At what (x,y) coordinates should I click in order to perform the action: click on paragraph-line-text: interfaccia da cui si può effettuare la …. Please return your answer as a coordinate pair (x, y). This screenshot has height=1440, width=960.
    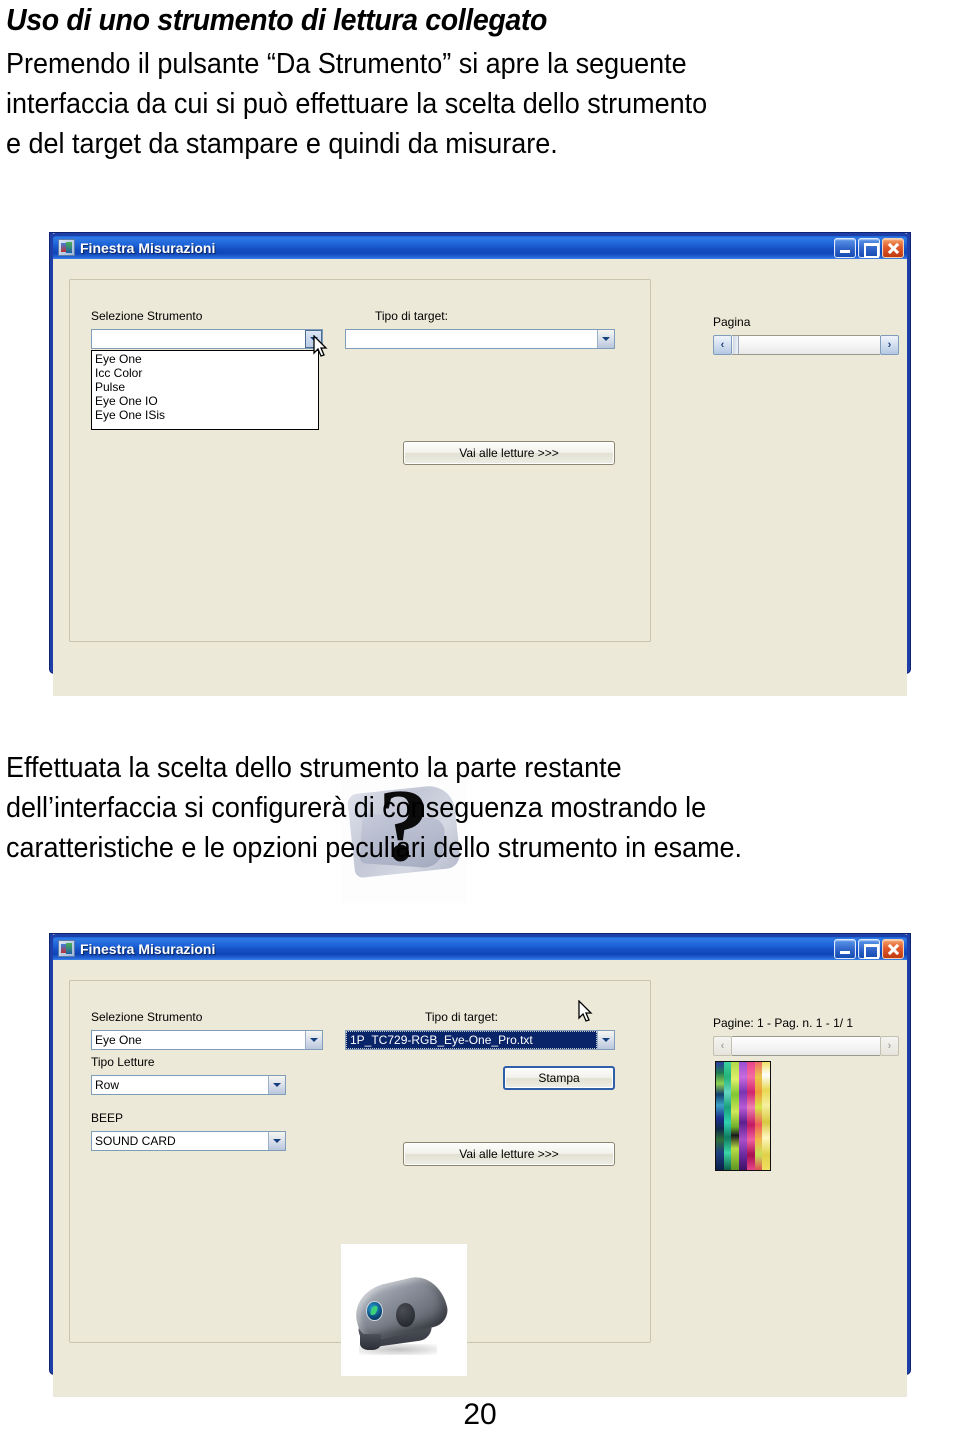
    Looking at the image, I should click on (357, 104).